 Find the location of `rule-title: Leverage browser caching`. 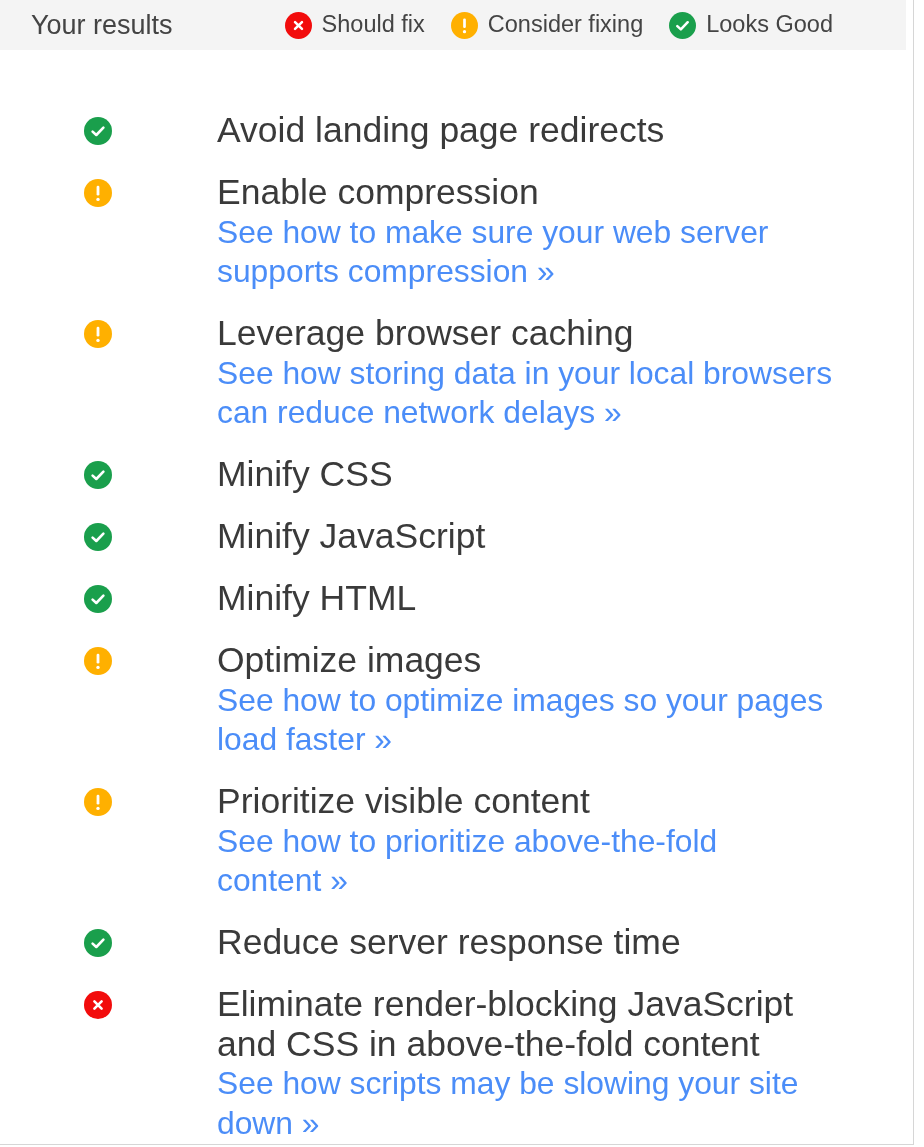

rule-title: Leverage browser caching is located at coordinates (426, 334).